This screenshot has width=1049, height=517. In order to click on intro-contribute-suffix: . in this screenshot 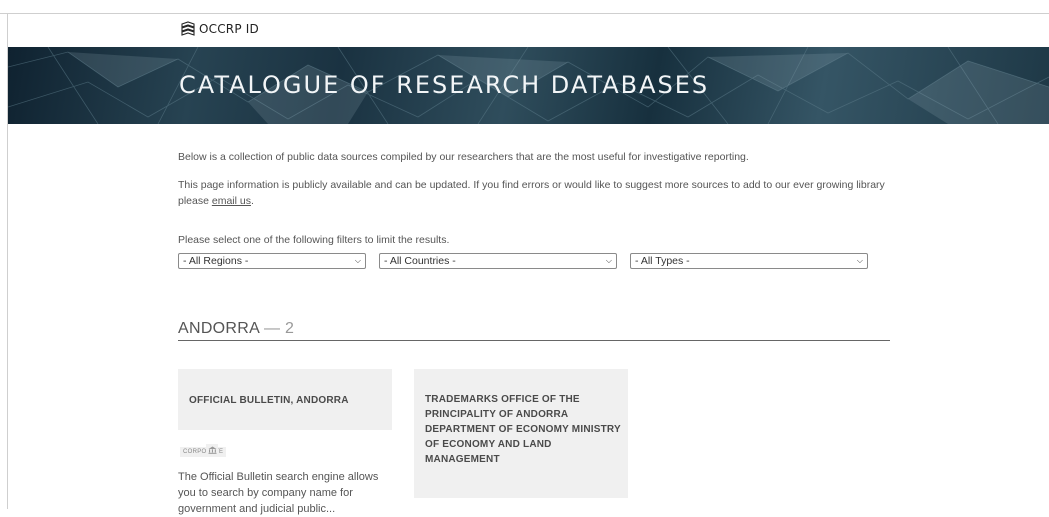, I will do `click(252, 201)`.